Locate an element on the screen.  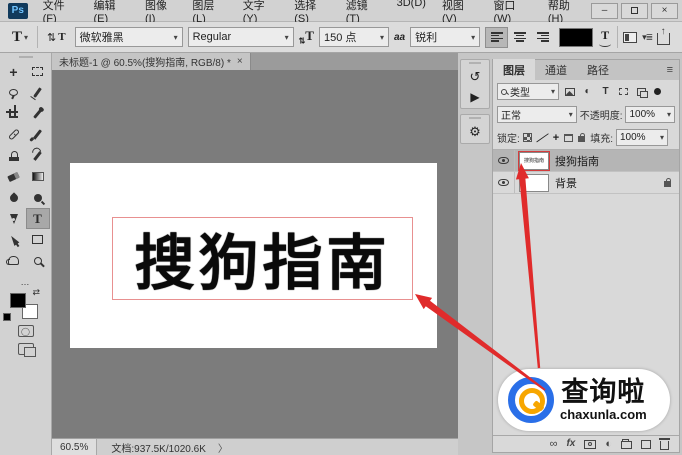
layer-list: 搜狗指南 搜狗指南 背景 is located at coordinates (586, 171).